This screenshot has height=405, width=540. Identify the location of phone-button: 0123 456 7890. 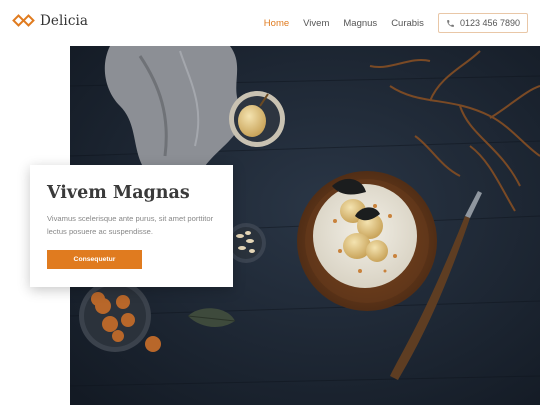
(482, 23).